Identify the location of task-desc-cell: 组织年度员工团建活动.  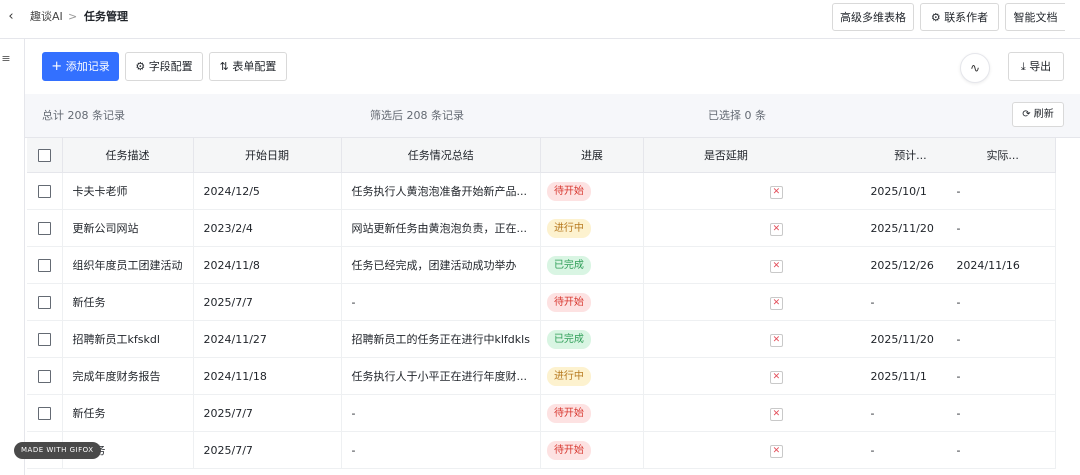
(128, 265).